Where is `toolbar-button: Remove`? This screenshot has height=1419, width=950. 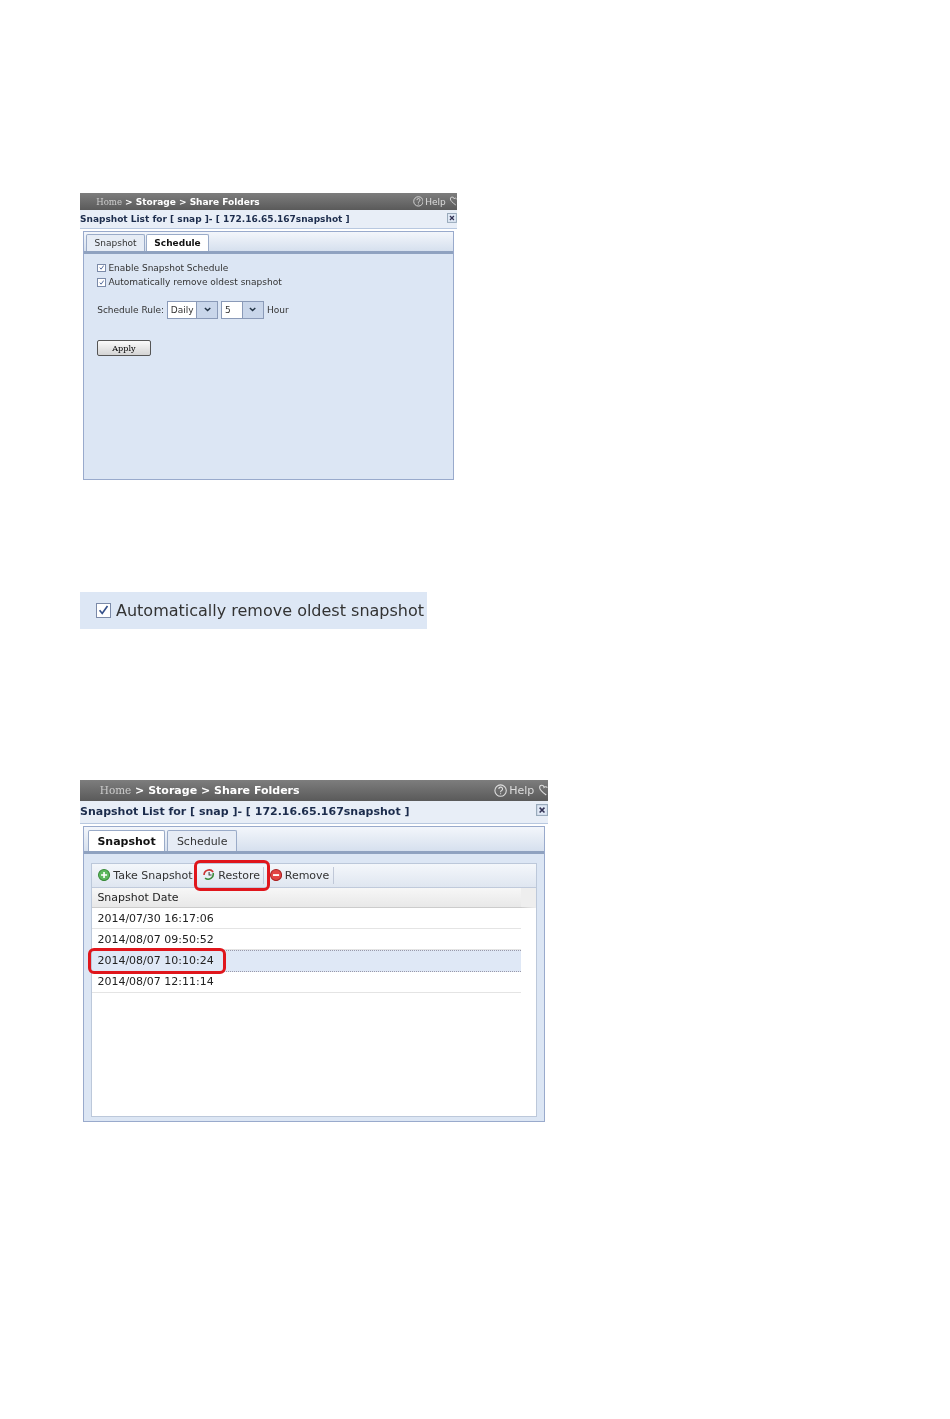
toolbar-button: Remove is located at coordinates (300, 875).